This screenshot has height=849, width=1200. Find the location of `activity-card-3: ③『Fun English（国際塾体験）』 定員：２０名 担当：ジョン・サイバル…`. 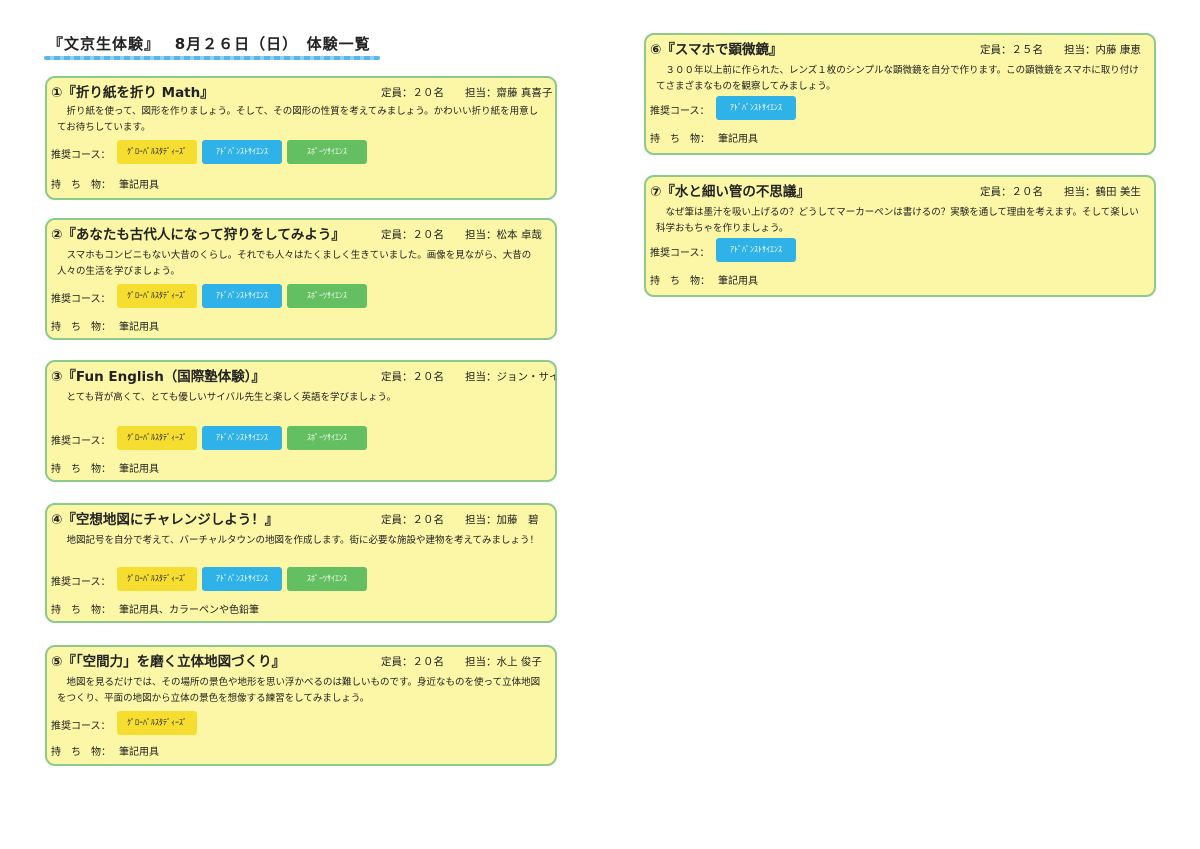

activity-card-3: ③『Fun English（国際塾体験）』 定員：２０名 担当：ジョン・サイバル… is located at coordinates (301, 421).